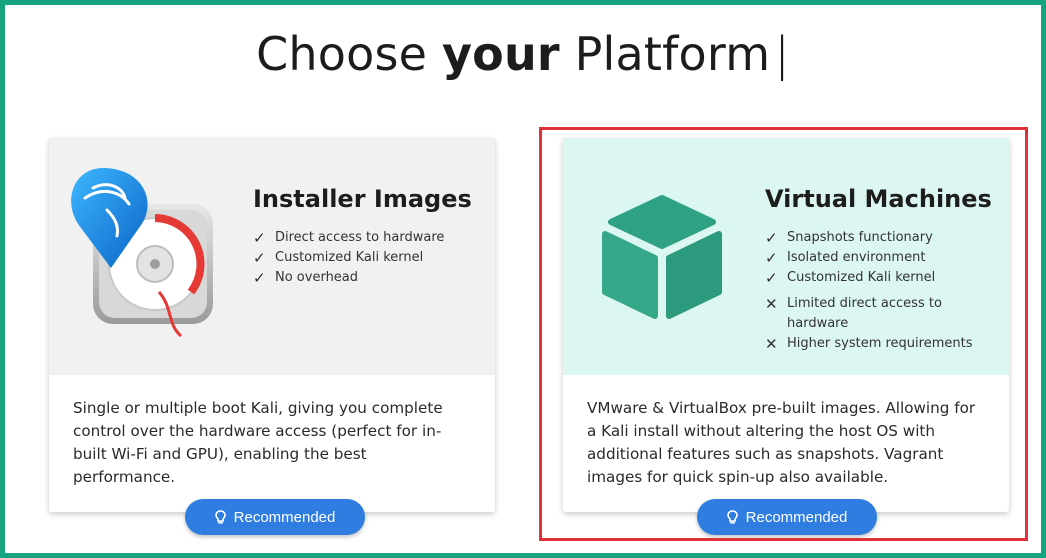  Describe the element at coordinates (860, 237) in the screenshot. I see `feature-text: Snapshots functionary` at that location.